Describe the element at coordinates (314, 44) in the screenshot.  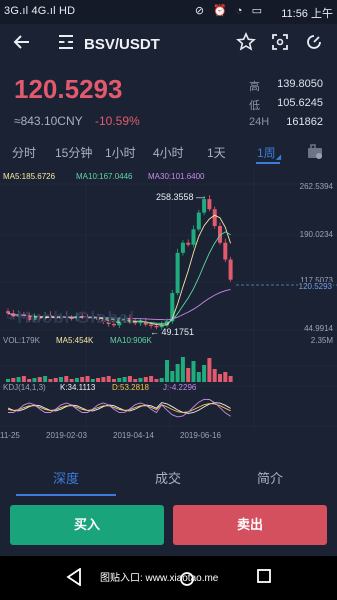
I see `refresh-gauge-icon` at that location.